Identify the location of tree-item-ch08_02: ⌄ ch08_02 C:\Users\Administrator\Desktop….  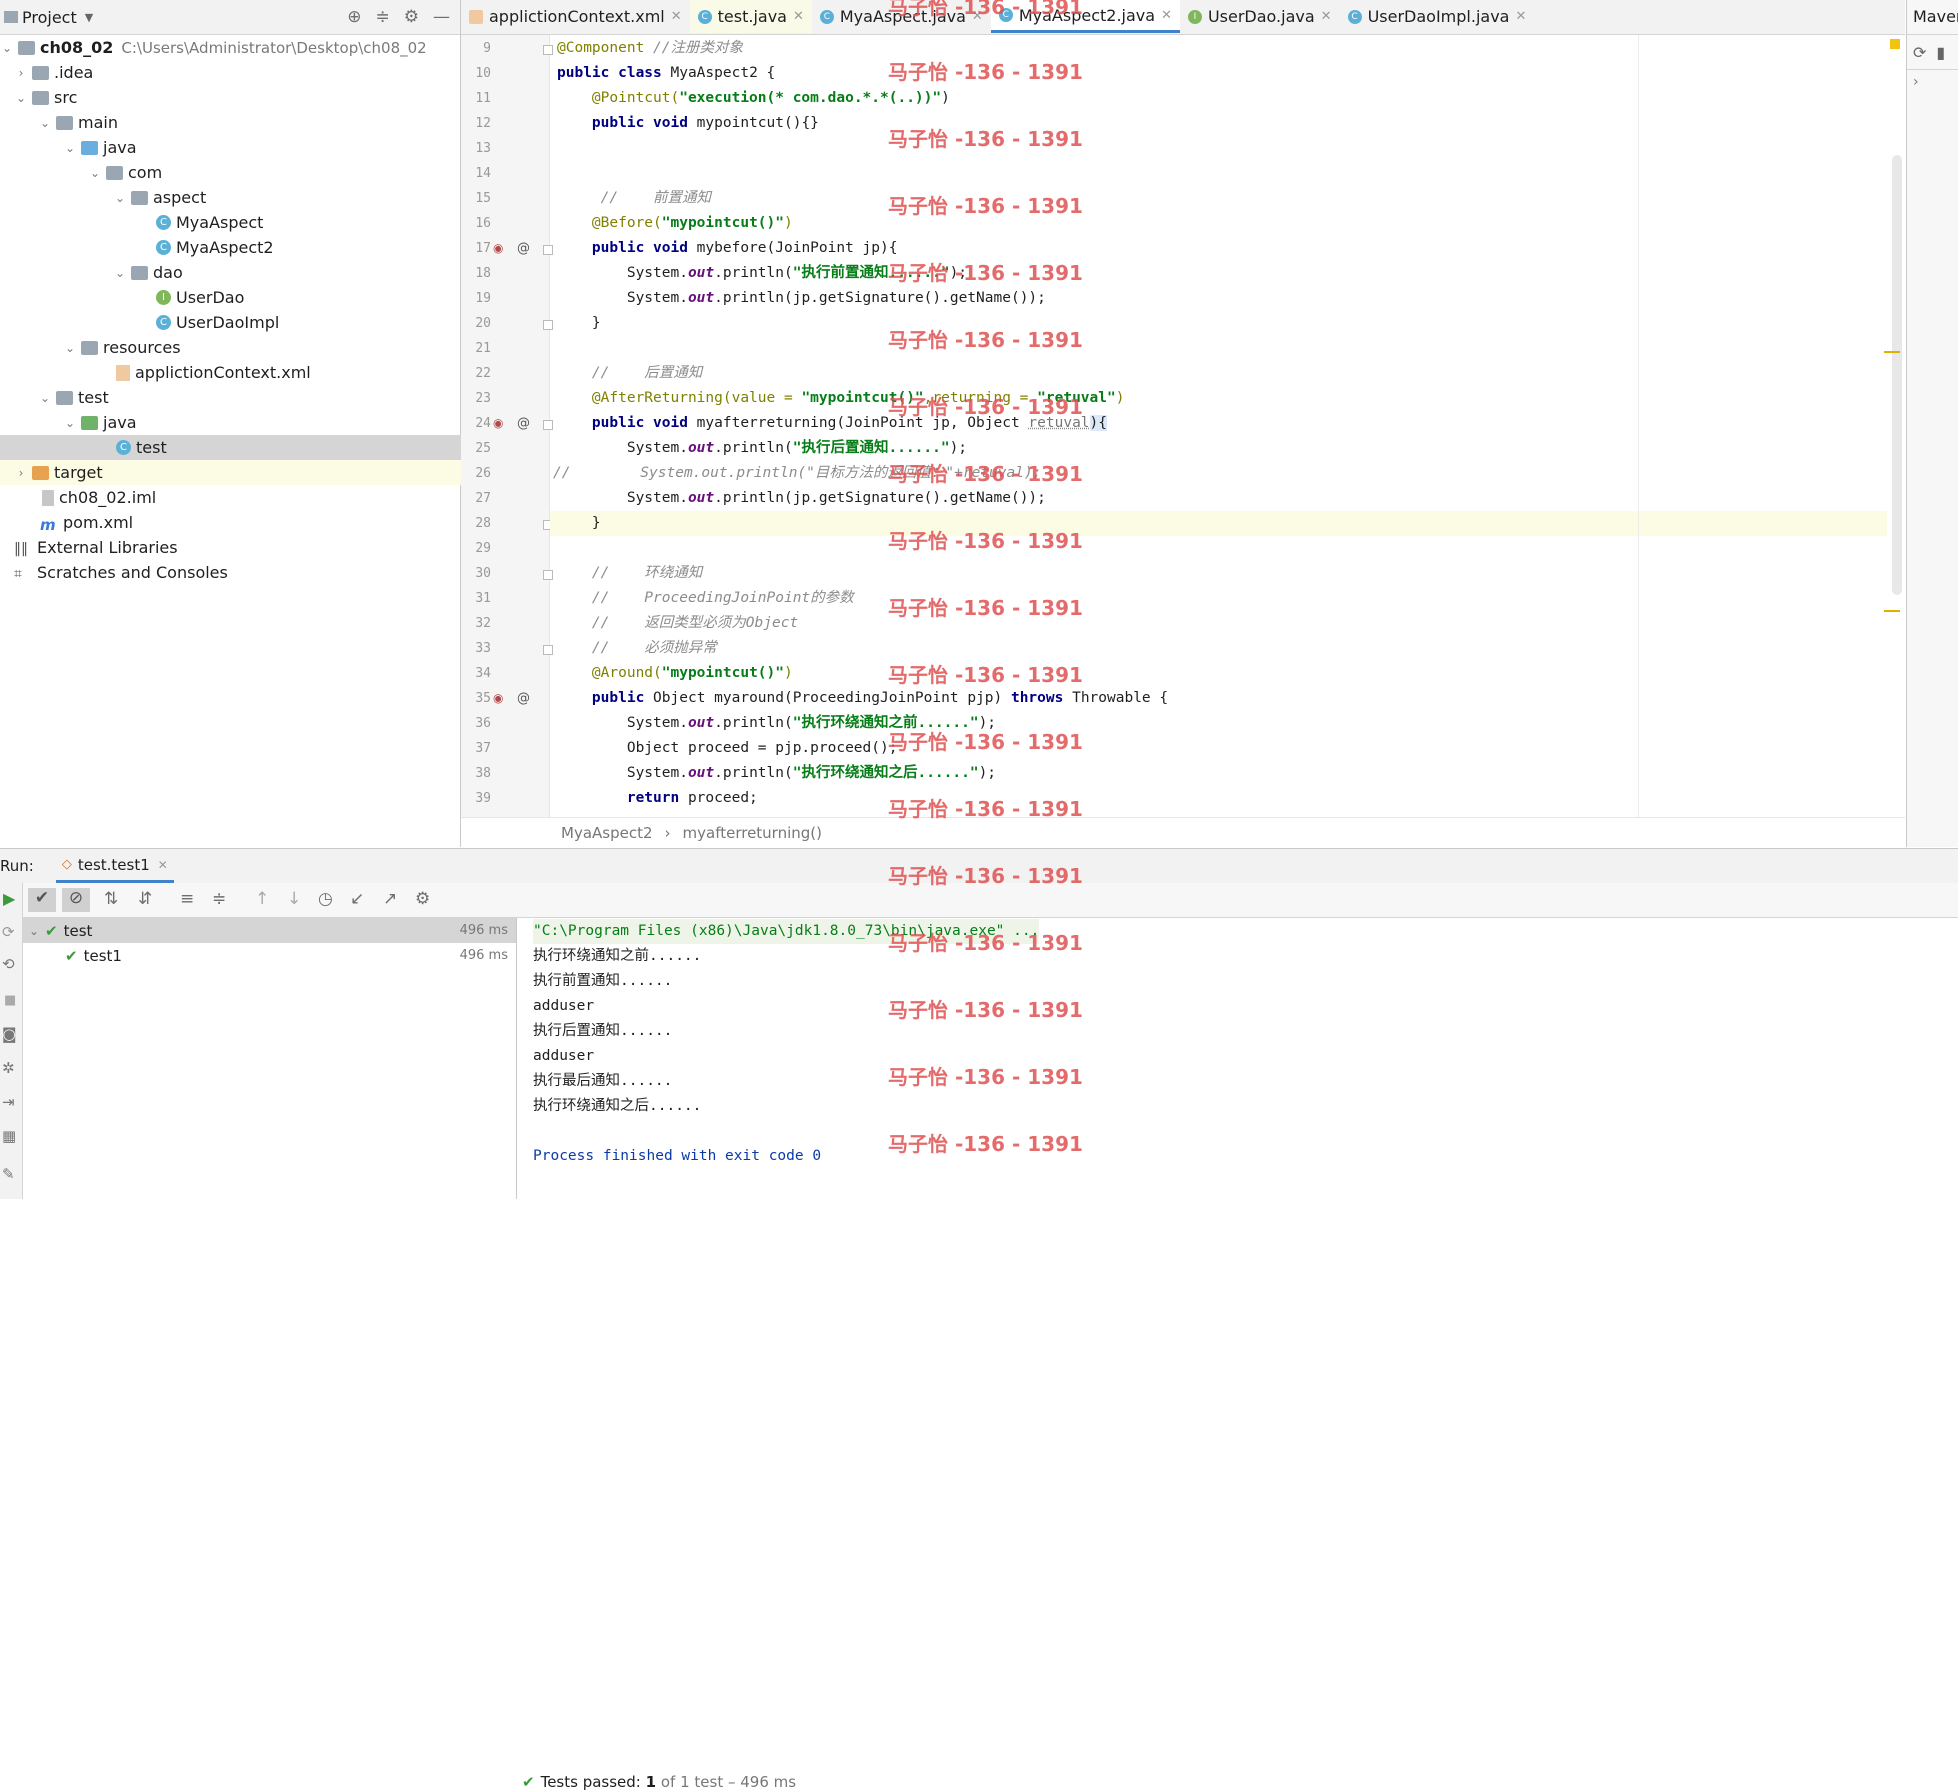
(229, 47).